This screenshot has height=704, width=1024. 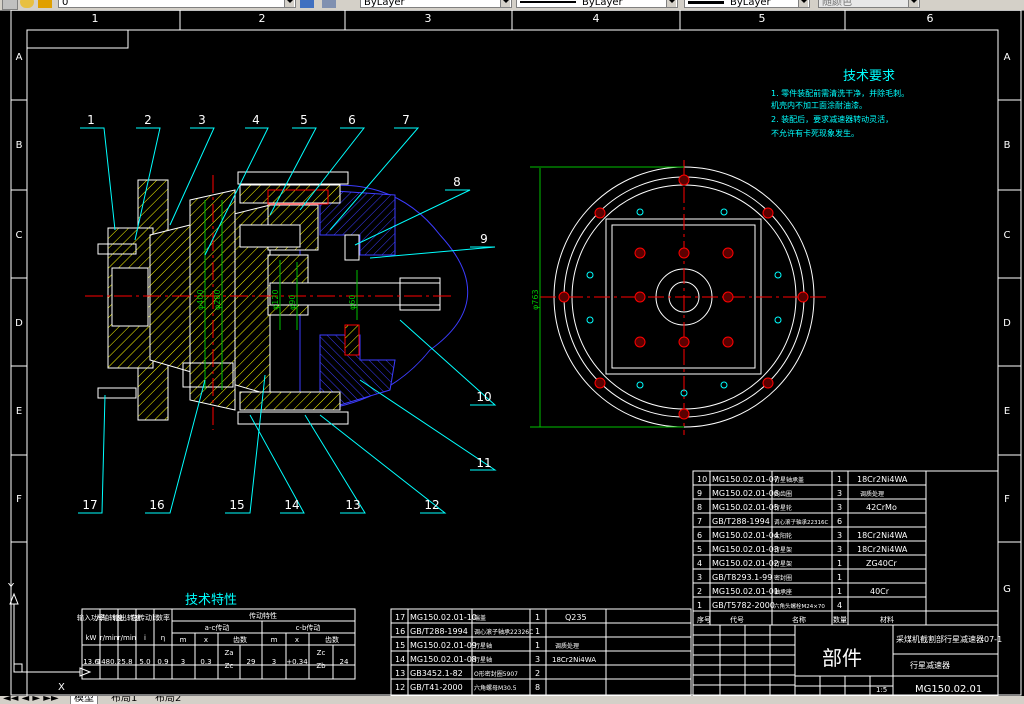 I want to click on title-block: 部件 采煤机截割部行星减速器07-1 行星减速器 MG150.02.01 1:5, so click(x=847, y=660).